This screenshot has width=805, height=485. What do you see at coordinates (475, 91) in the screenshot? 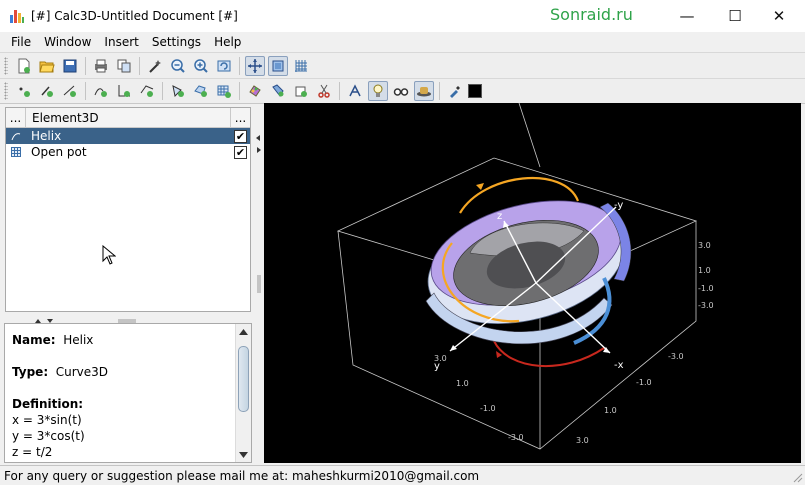
I see `color-swatch` at bounding box center [475, 91].